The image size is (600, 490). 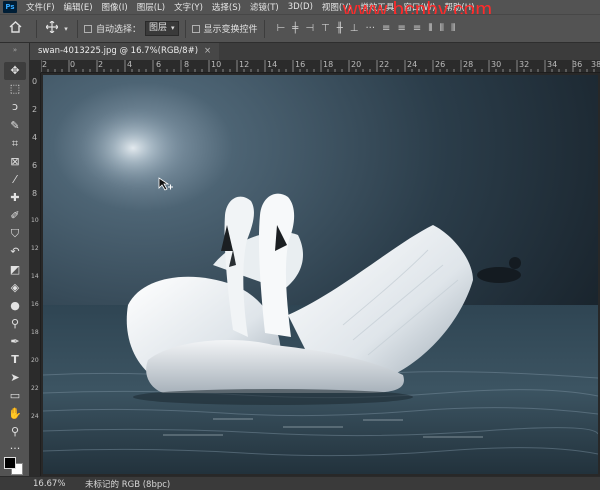 I want to click on menu-3d: 3D(D), so click(x=300, y=7).